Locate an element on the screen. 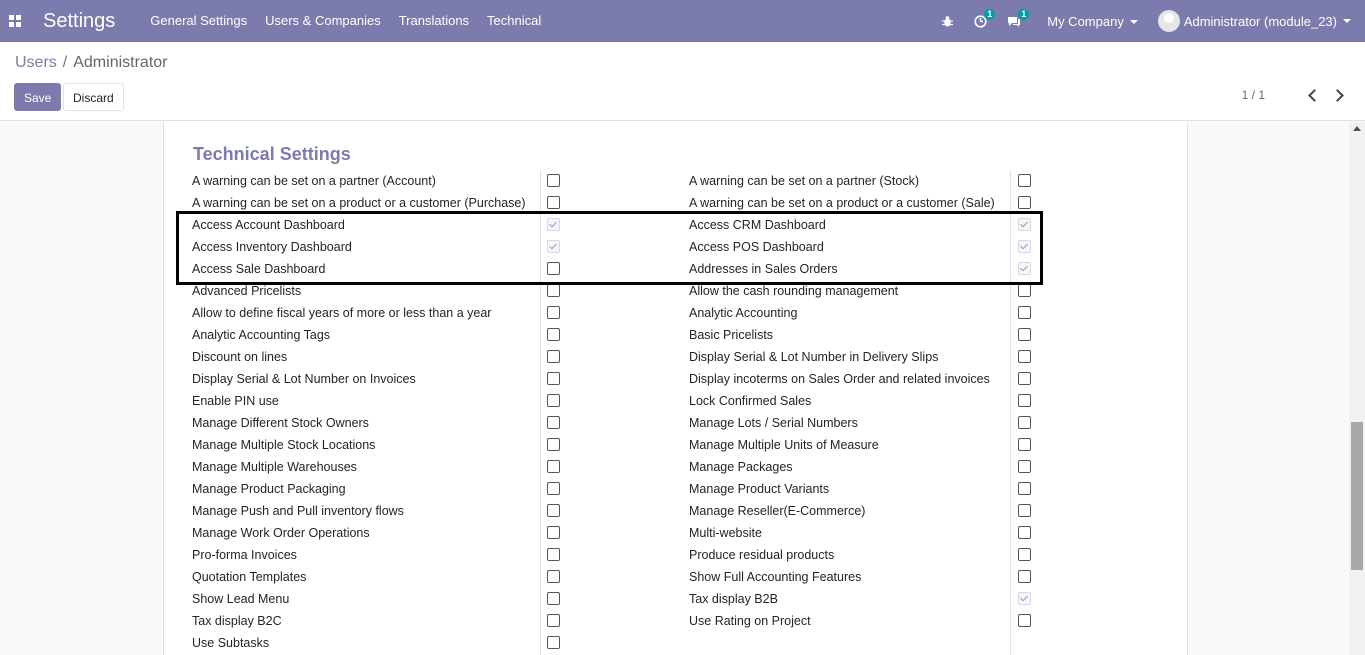 Image resolution: width=1365 pixels, height=655 pixels. setting-label: Manage Product Packaging is located at coordinates (269, 489).